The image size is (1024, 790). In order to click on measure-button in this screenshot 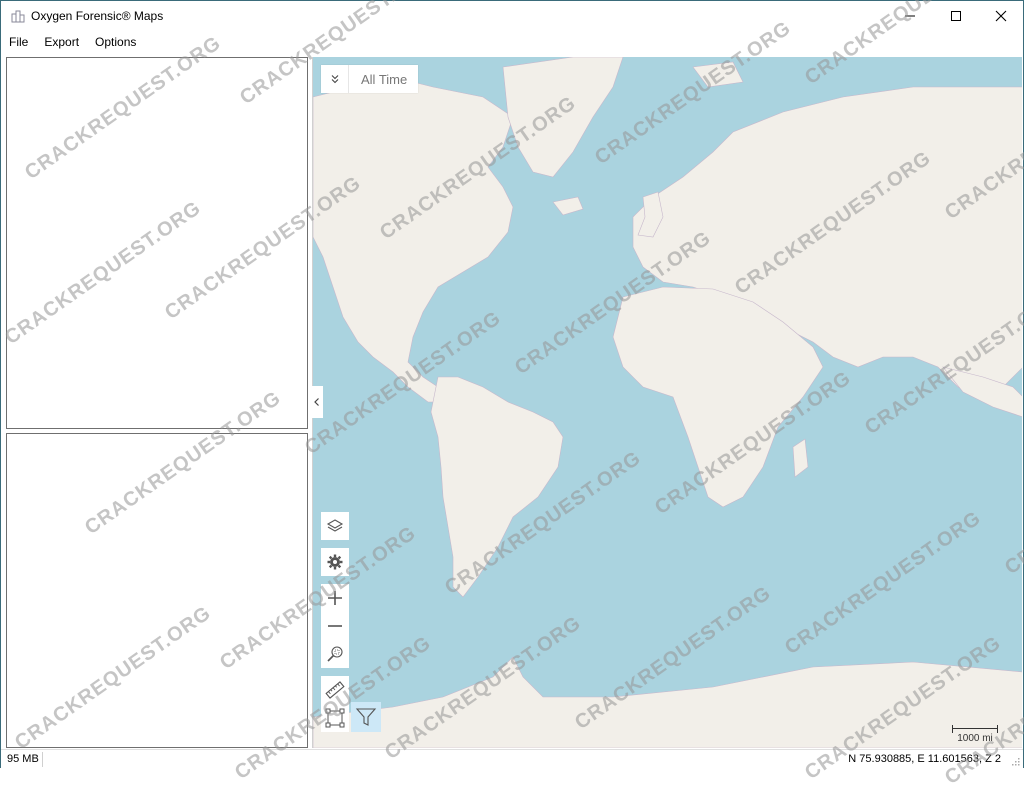, I will do `click(335, 690)`.